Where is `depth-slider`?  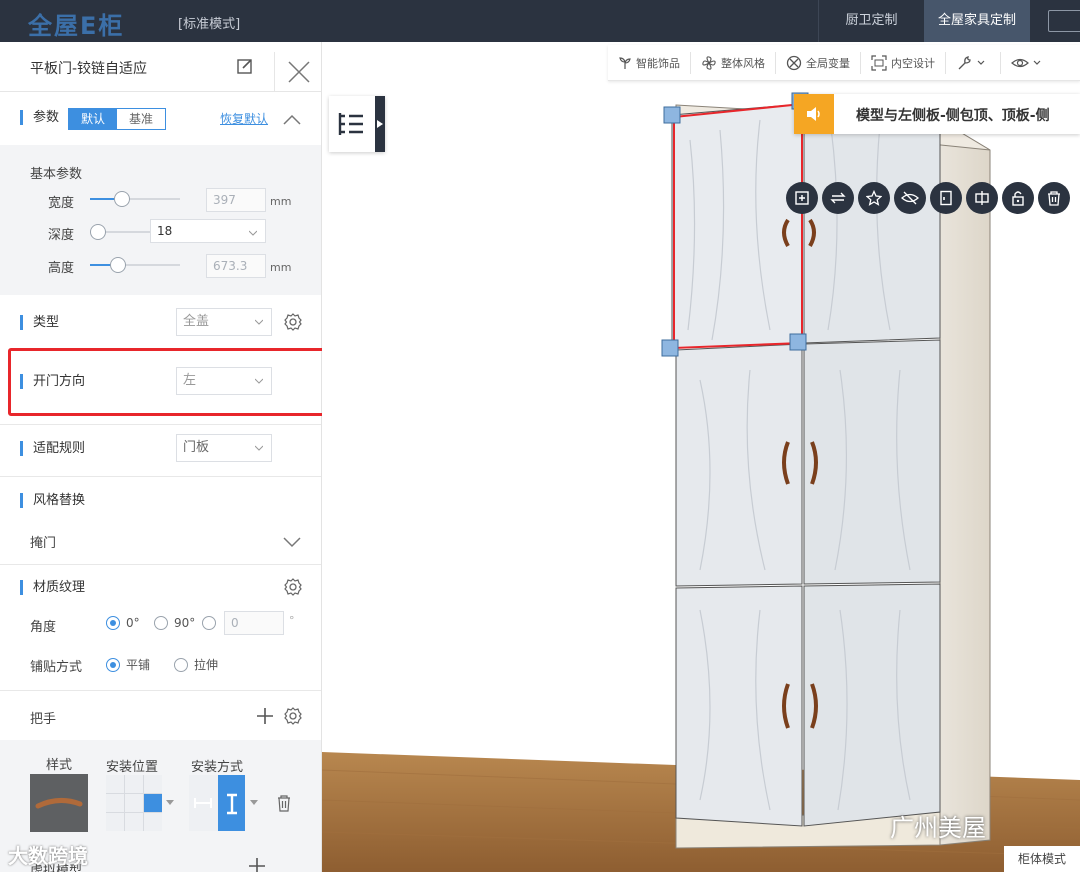
depth-slider is located at coordinates (120, 232).